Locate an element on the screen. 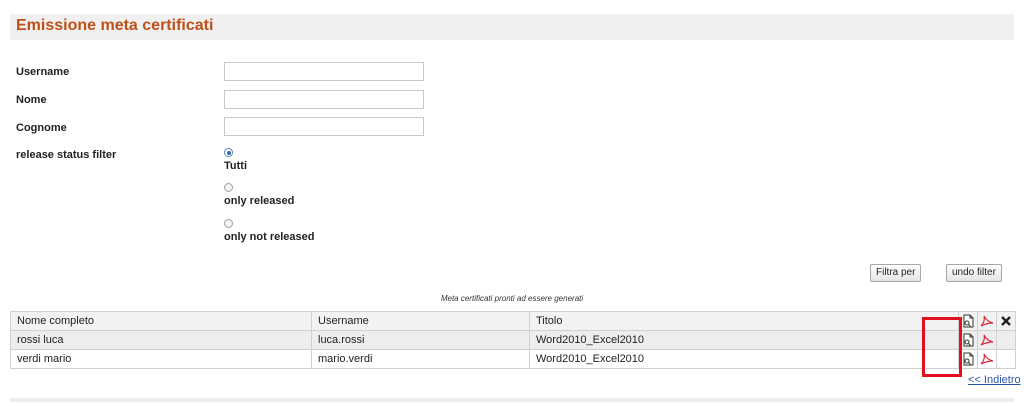 The height and width of the screenshot is (406, 1024). radio-option-only-released: only released is located at coordinates (259, 195).